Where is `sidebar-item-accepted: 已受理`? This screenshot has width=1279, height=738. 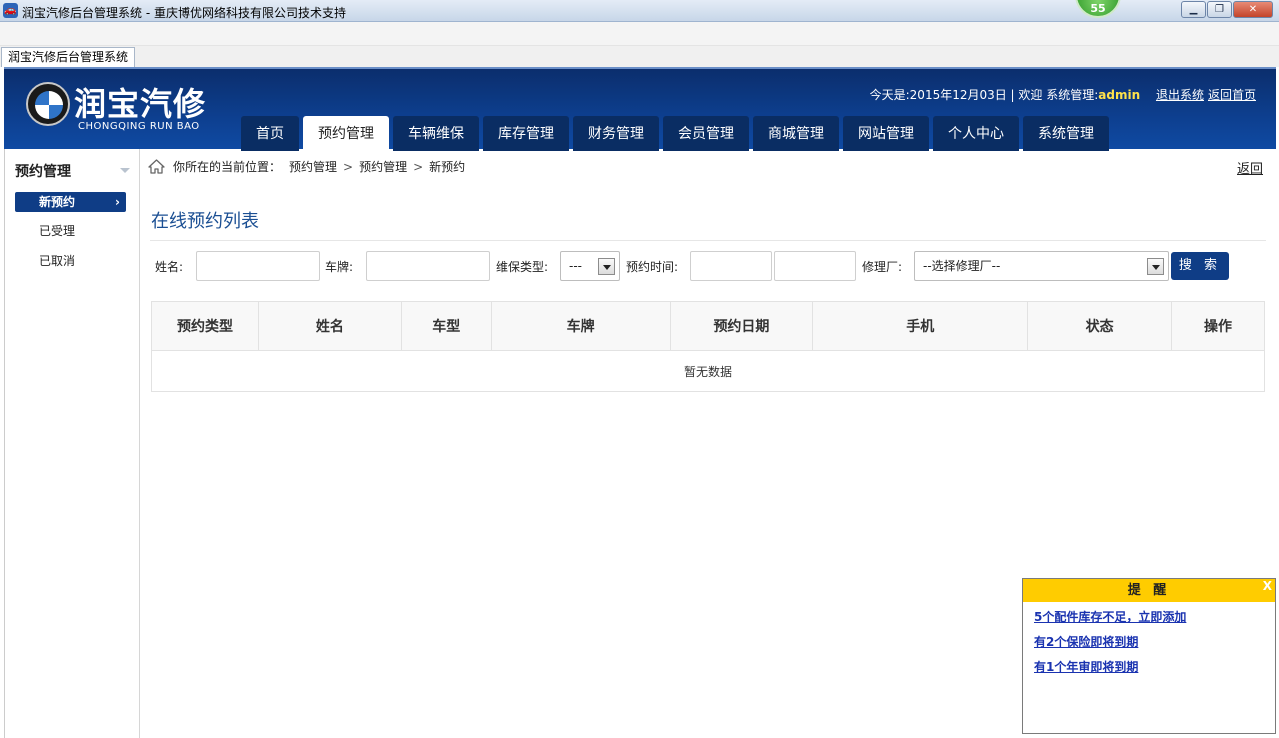
sidebar-item-accepted: 已受理 is located at coordinates (70, 231).